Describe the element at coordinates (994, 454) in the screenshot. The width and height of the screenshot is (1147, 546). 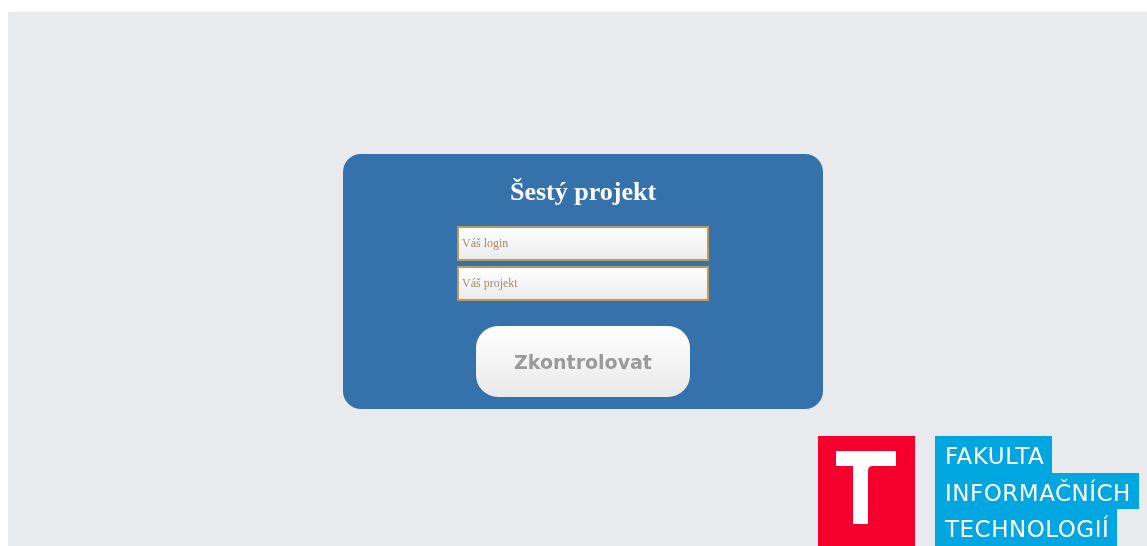
I see `logo-text: FAKULTA` at that location.